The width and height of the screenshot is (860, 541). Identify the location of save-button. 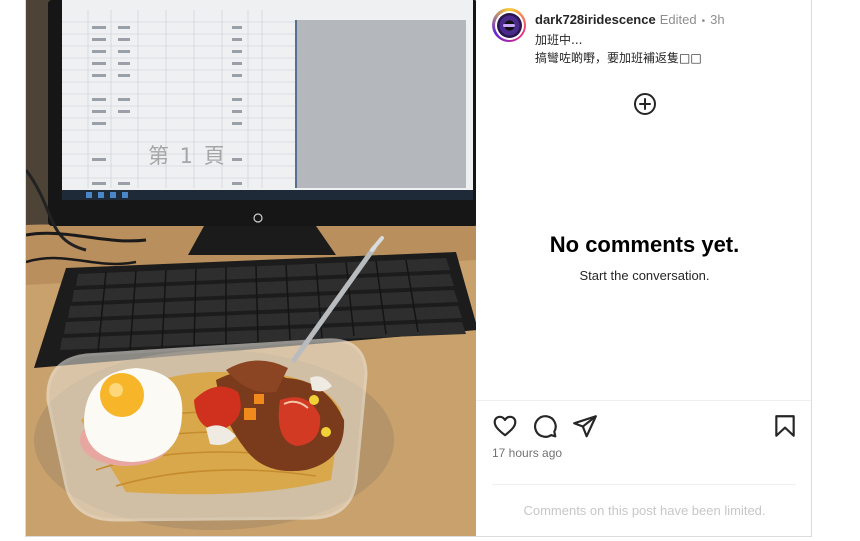
(785, 426).